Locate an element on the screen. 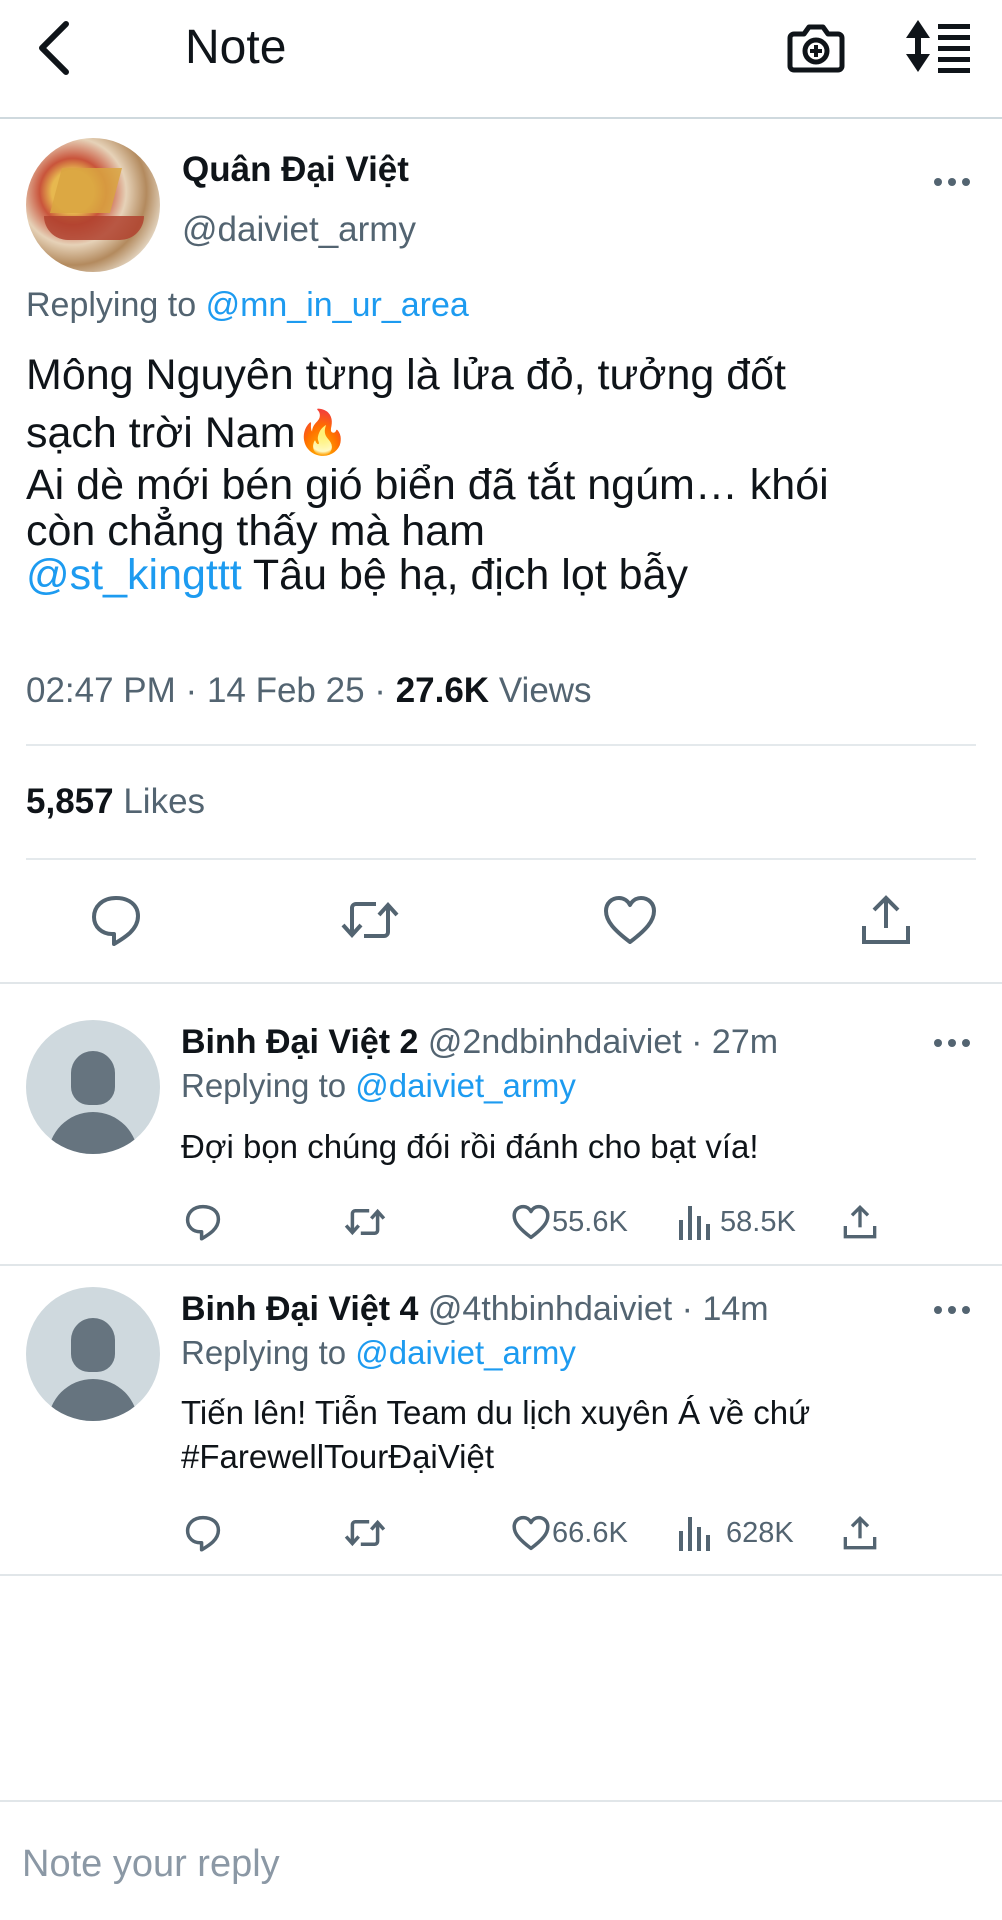 This screenshot has height=1920, width=1002. view-count: 58.5K is located at coordinates (758, 1221).